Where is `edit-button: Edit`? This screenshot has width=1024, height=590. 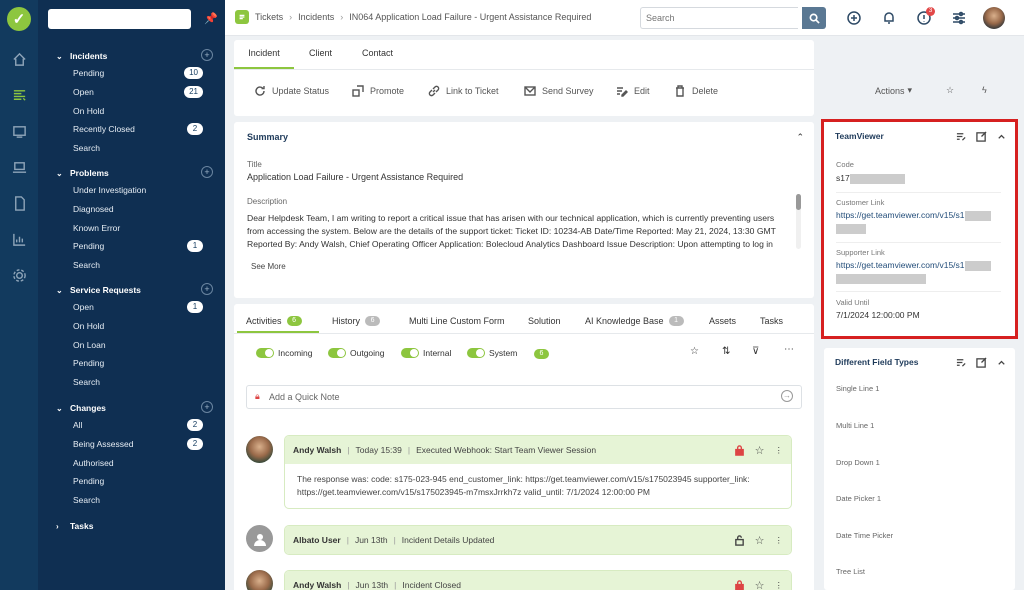 edit-button: Edit is located at coordinates (633, 91).